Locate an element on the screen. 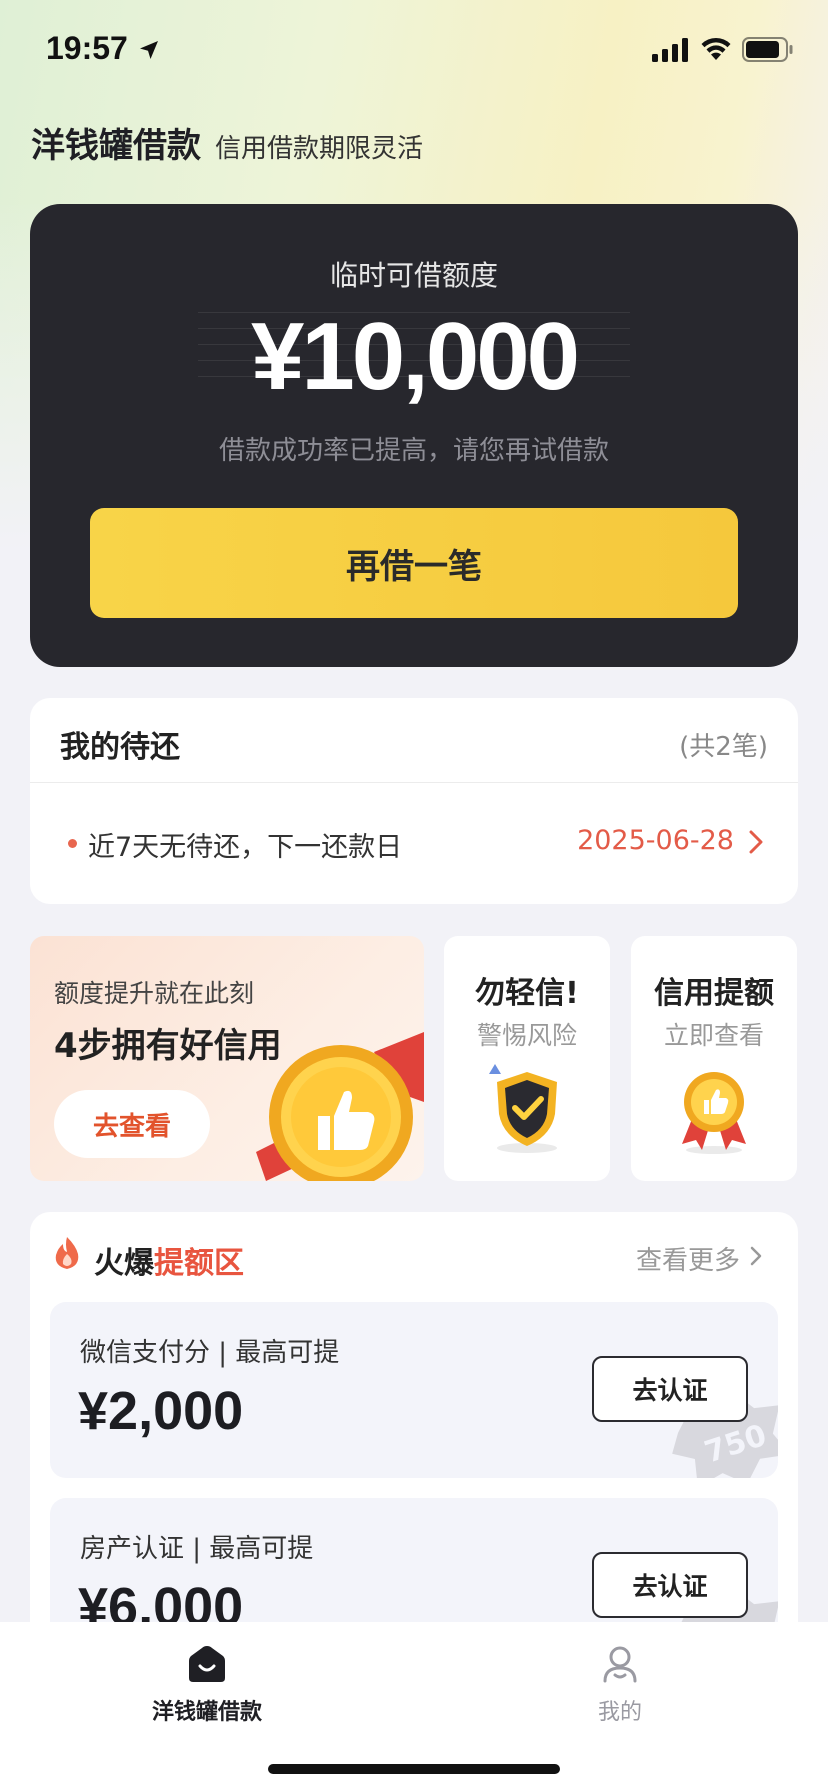 The width and height of the screenshot is (828, 1792). next-repayment-text: 近7天无待还，下一还款日 is located at coordinates (245, 847).